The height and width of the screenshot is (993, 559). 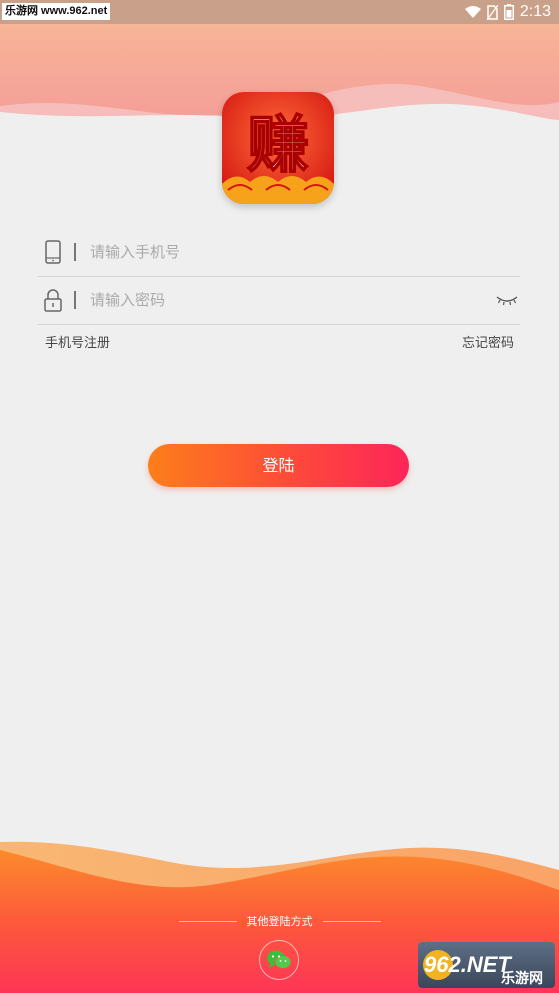 What do you see at coordinates (472, 11) in the screenshot?
I see `wifi-icon` at bounding box center [472, 11].